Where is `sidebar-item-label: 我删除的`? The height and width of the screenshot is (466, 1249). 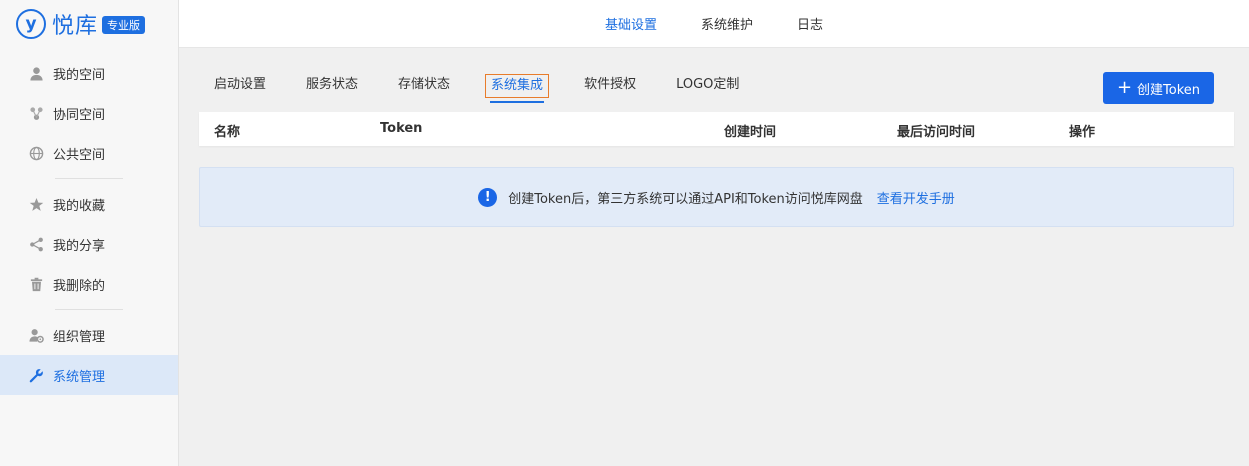 sidebar-item-label: 我删除的 is located at coordinates (79, 286).